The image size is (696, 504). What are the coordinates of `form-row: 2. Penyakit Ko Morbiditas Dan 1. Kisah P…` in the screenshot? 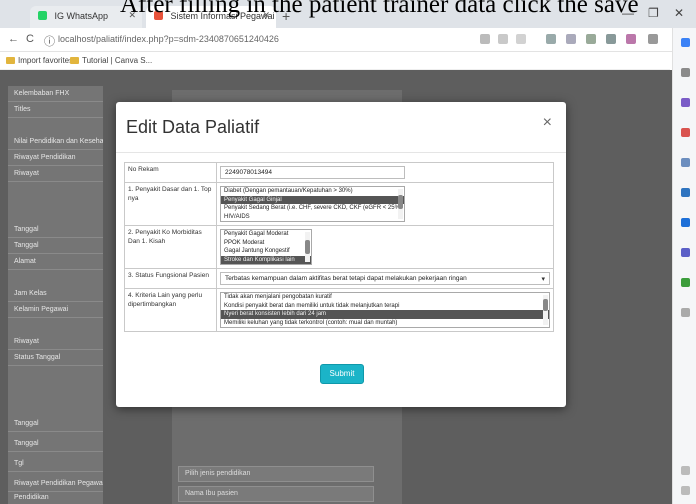 It's located at (339, 247).